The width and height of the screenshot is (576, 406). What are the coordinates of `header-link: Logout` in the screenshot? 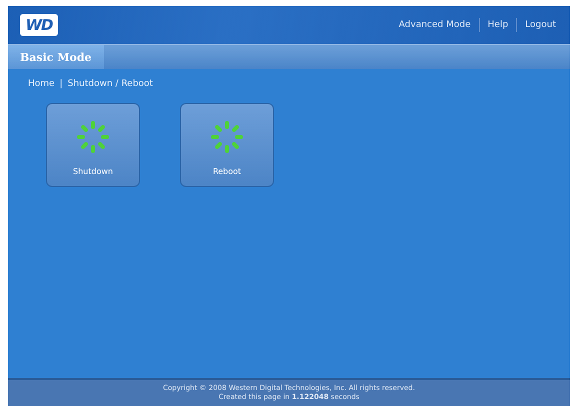 It's located at (540, 25).